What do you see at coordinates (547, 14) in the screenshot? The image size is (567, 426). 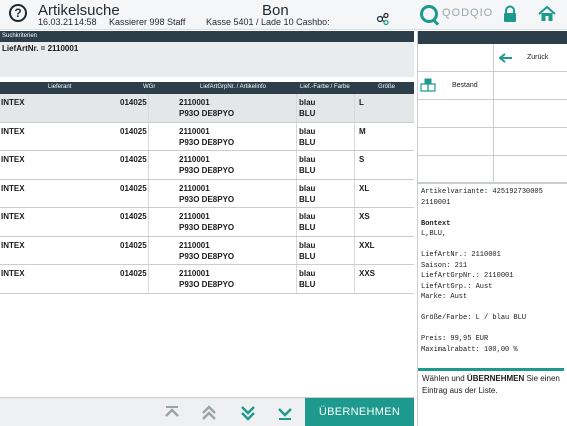 I see `home-icon` at bounding box center [547, 14].